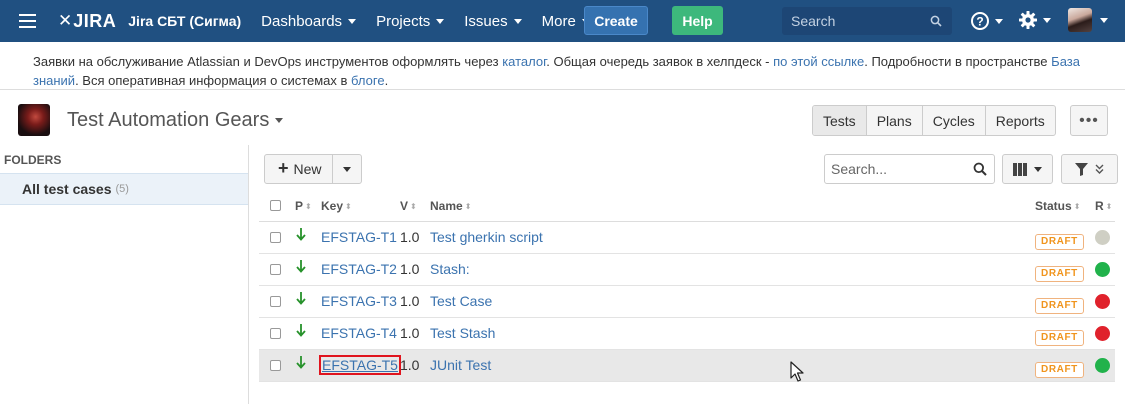 This screenshot has width=1125, height=404. I want to click on test-key-link: EFSTAG-T4, so click(359, 333).